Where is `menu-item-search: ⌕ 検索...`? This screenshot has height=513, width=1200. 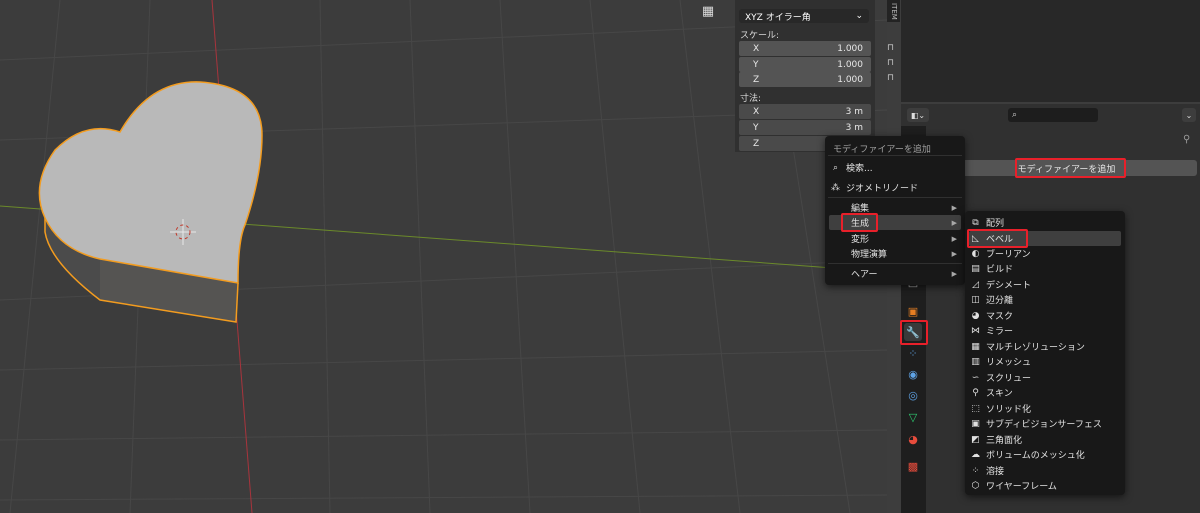 menu-item-search: ⌕ 検索... is located at coordinates (895, 167).